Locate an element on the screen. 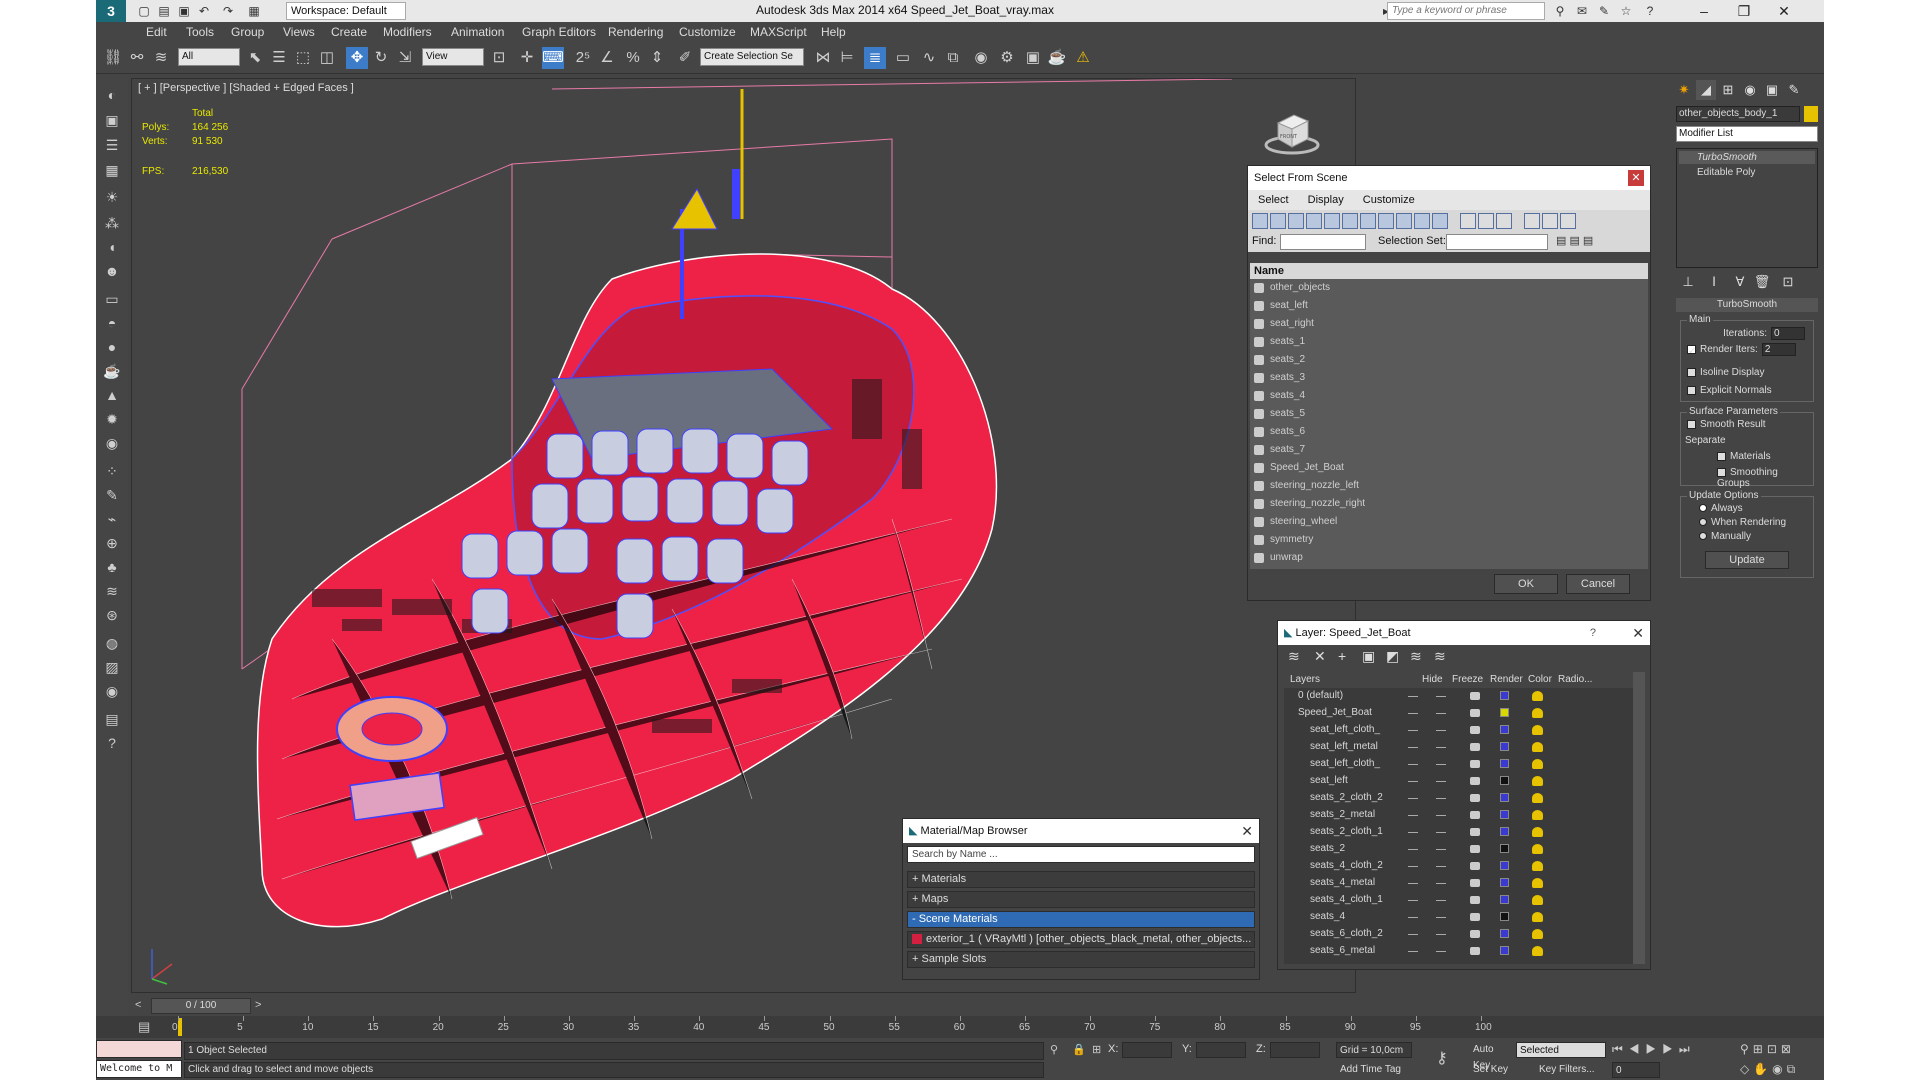  open-icon: ▤ is located at coordinates (164, 11).